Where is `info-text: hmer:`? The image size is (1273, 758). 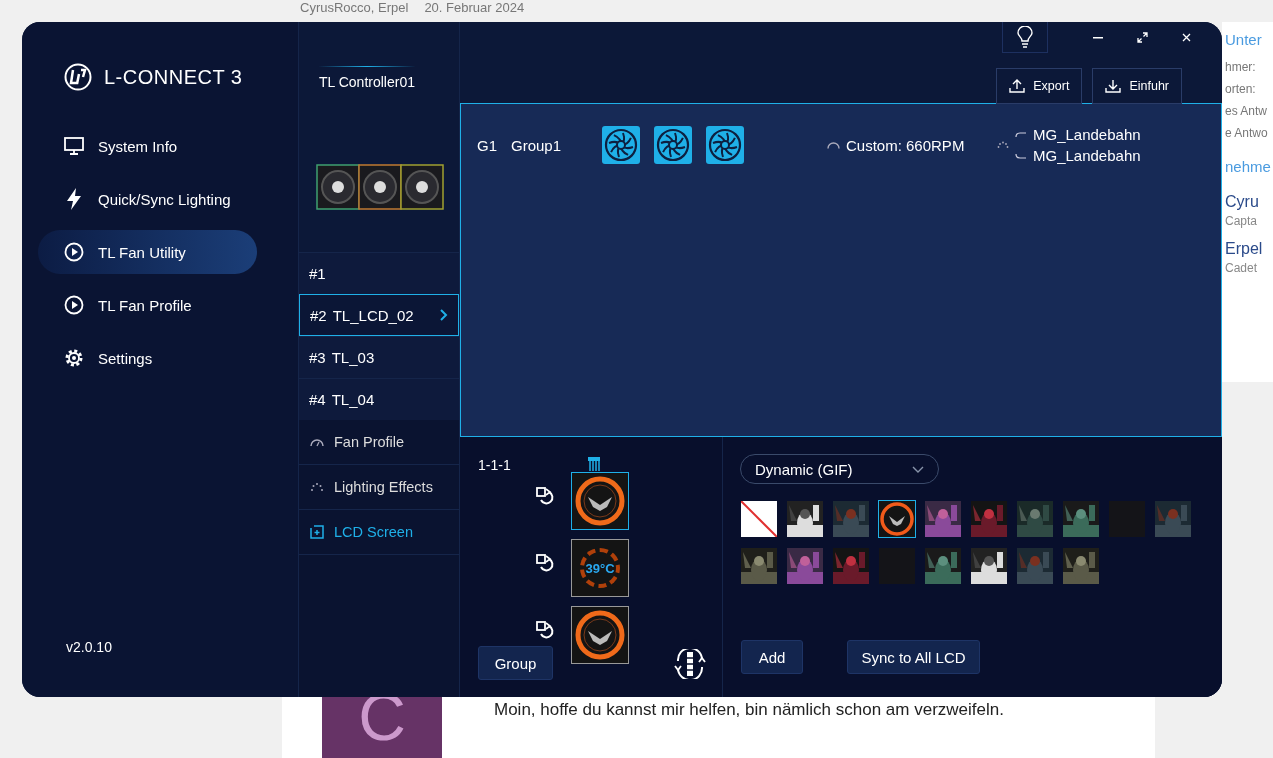
info-text: hmer: is located at coordinates (1241, 67).